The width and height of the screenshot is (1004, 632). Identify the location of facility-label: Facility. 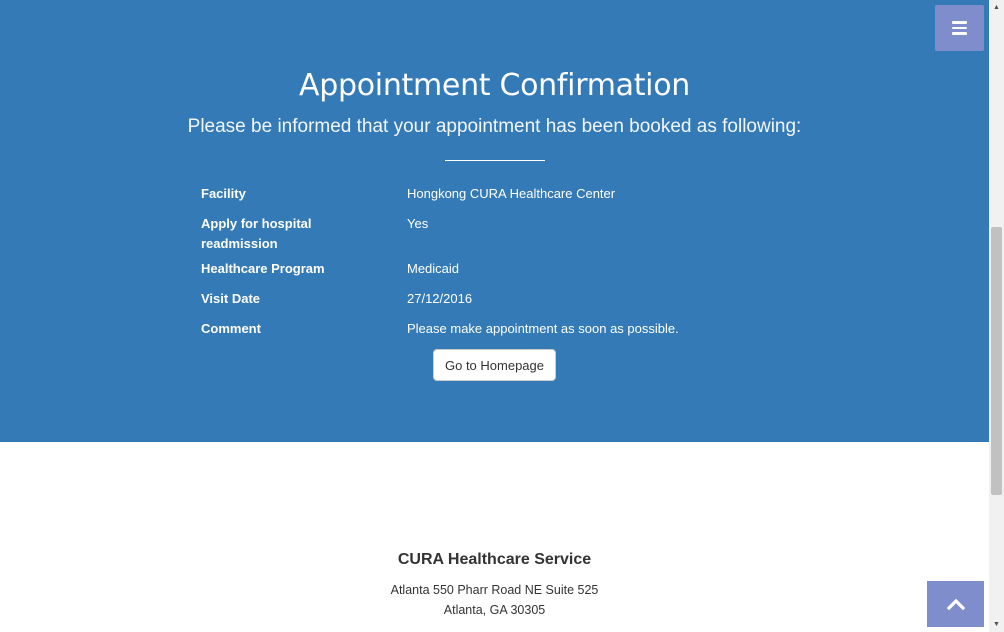
(223, 193).